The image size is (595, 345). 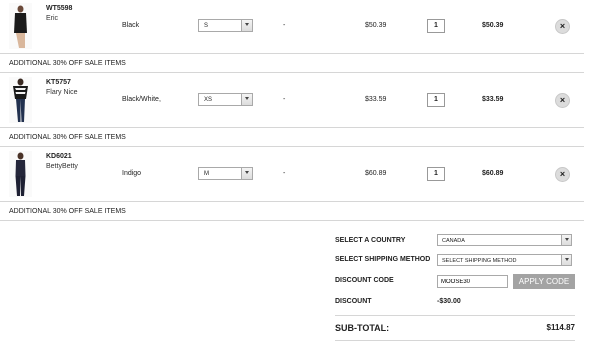 What do you see at coordinates (453, 241) in the screenshot?
I see `country-value: CANADA` at bounding box center [453, 241].